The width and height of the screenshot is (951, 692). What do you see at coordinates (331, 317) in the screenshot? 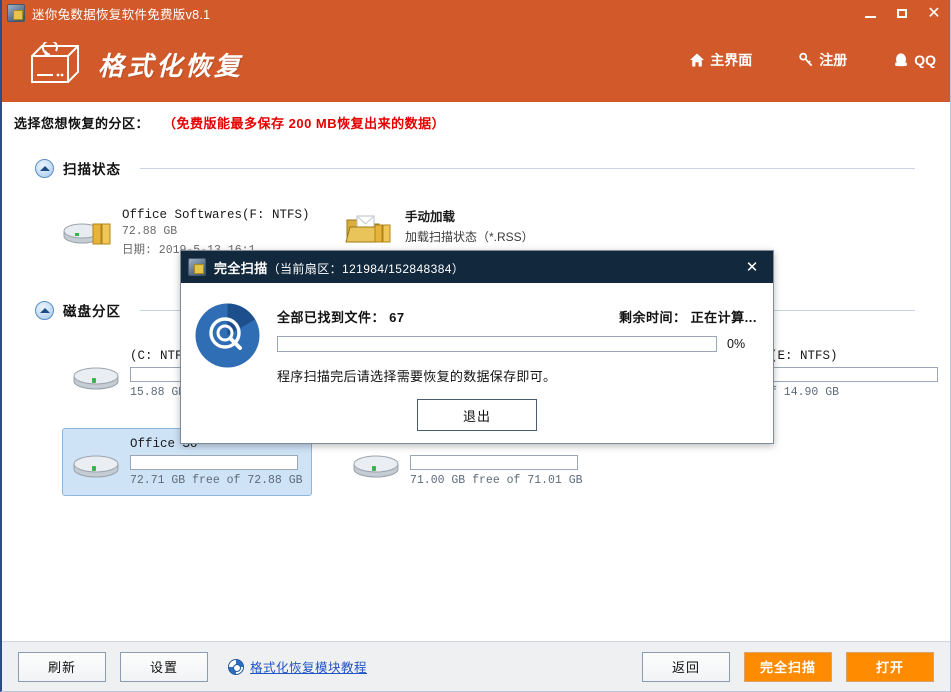
I see `found-files-label-text: 全部已找到文件：` at bounding box center [331, 317].